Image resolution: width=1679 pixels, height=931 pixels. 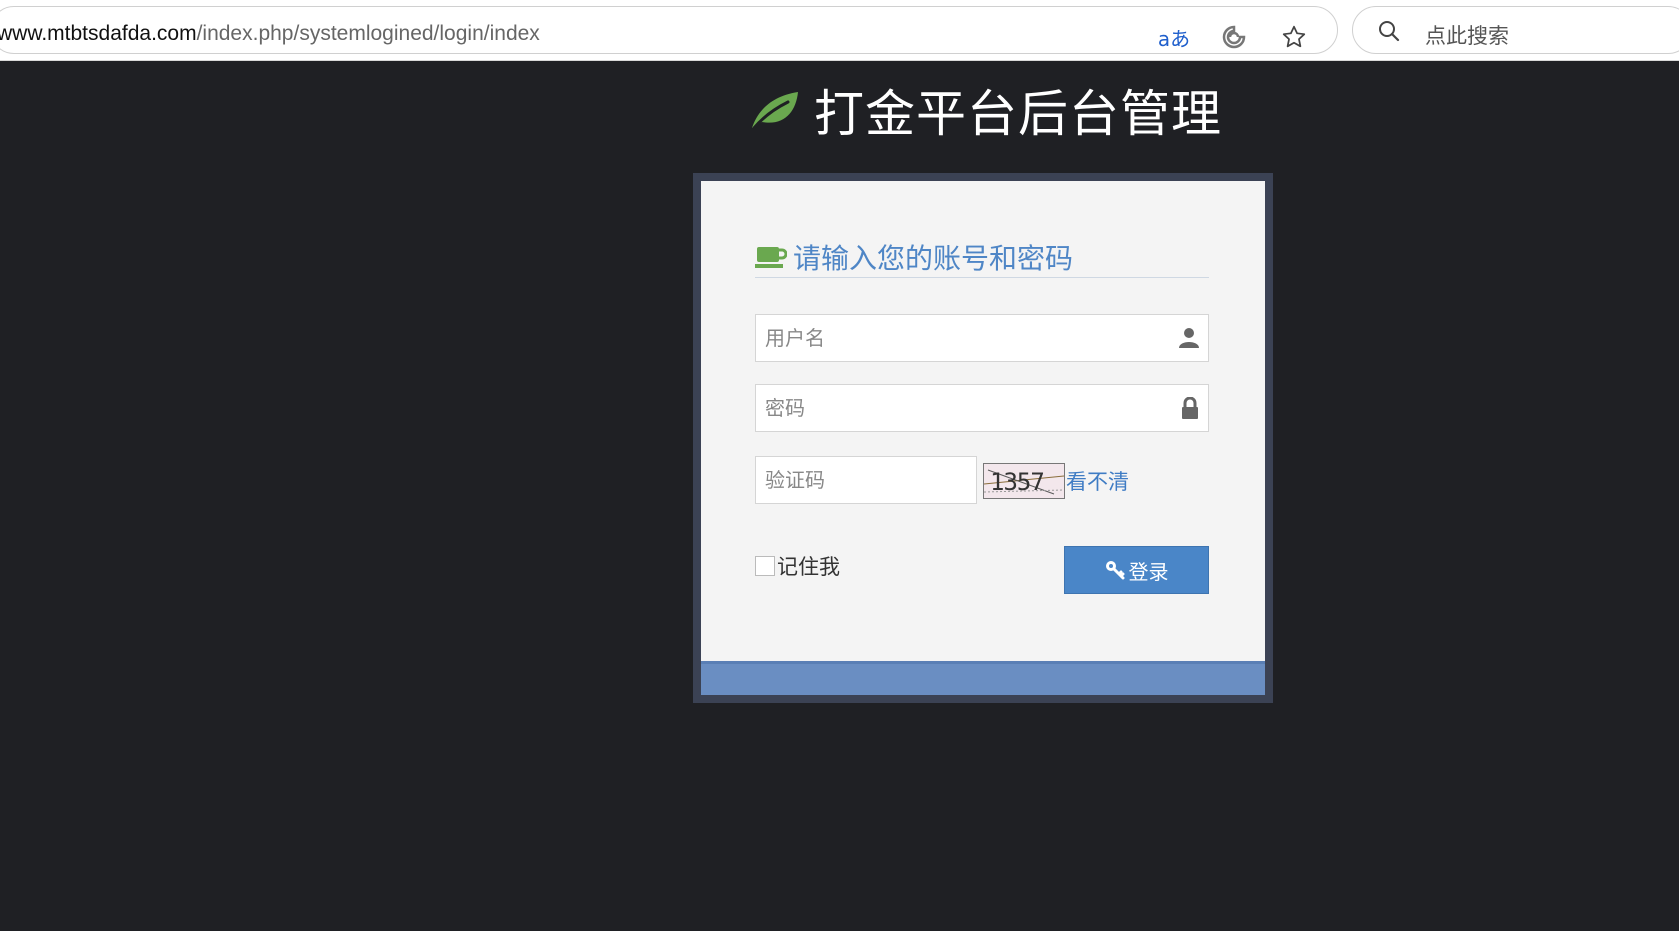 I want to click on password-input, so click(x=965, y=408).